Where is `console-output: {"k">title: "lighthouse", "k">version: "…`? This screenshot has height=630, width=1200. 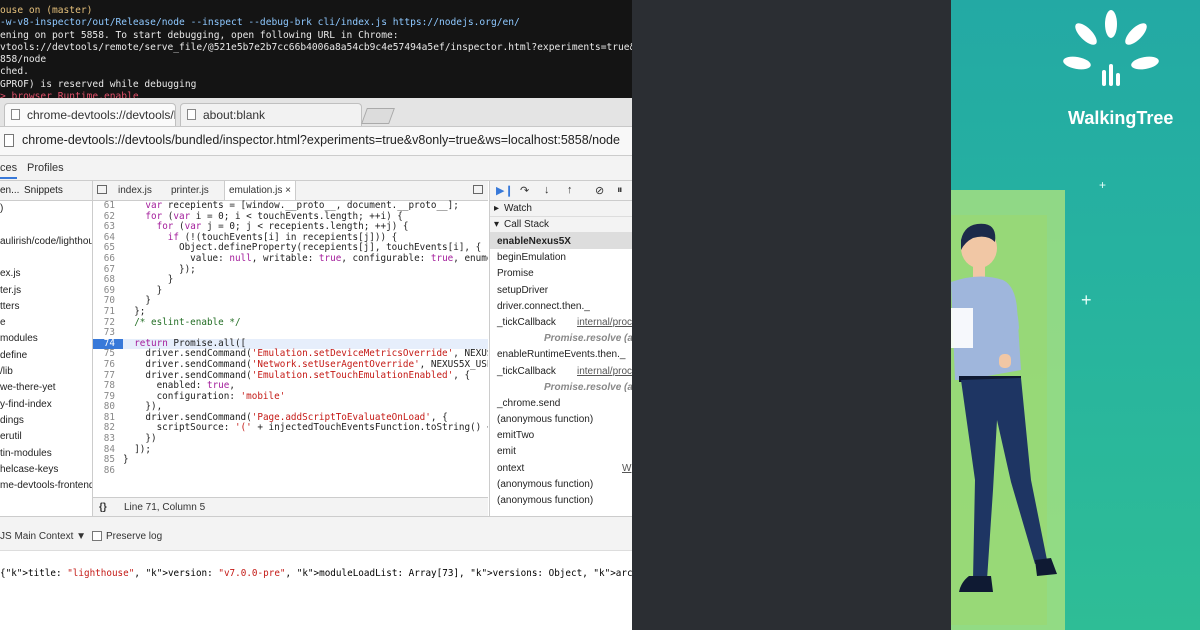 console-output: {"k">title: "lighthouse", "k">version: "… is located at coordinates (316, 590).